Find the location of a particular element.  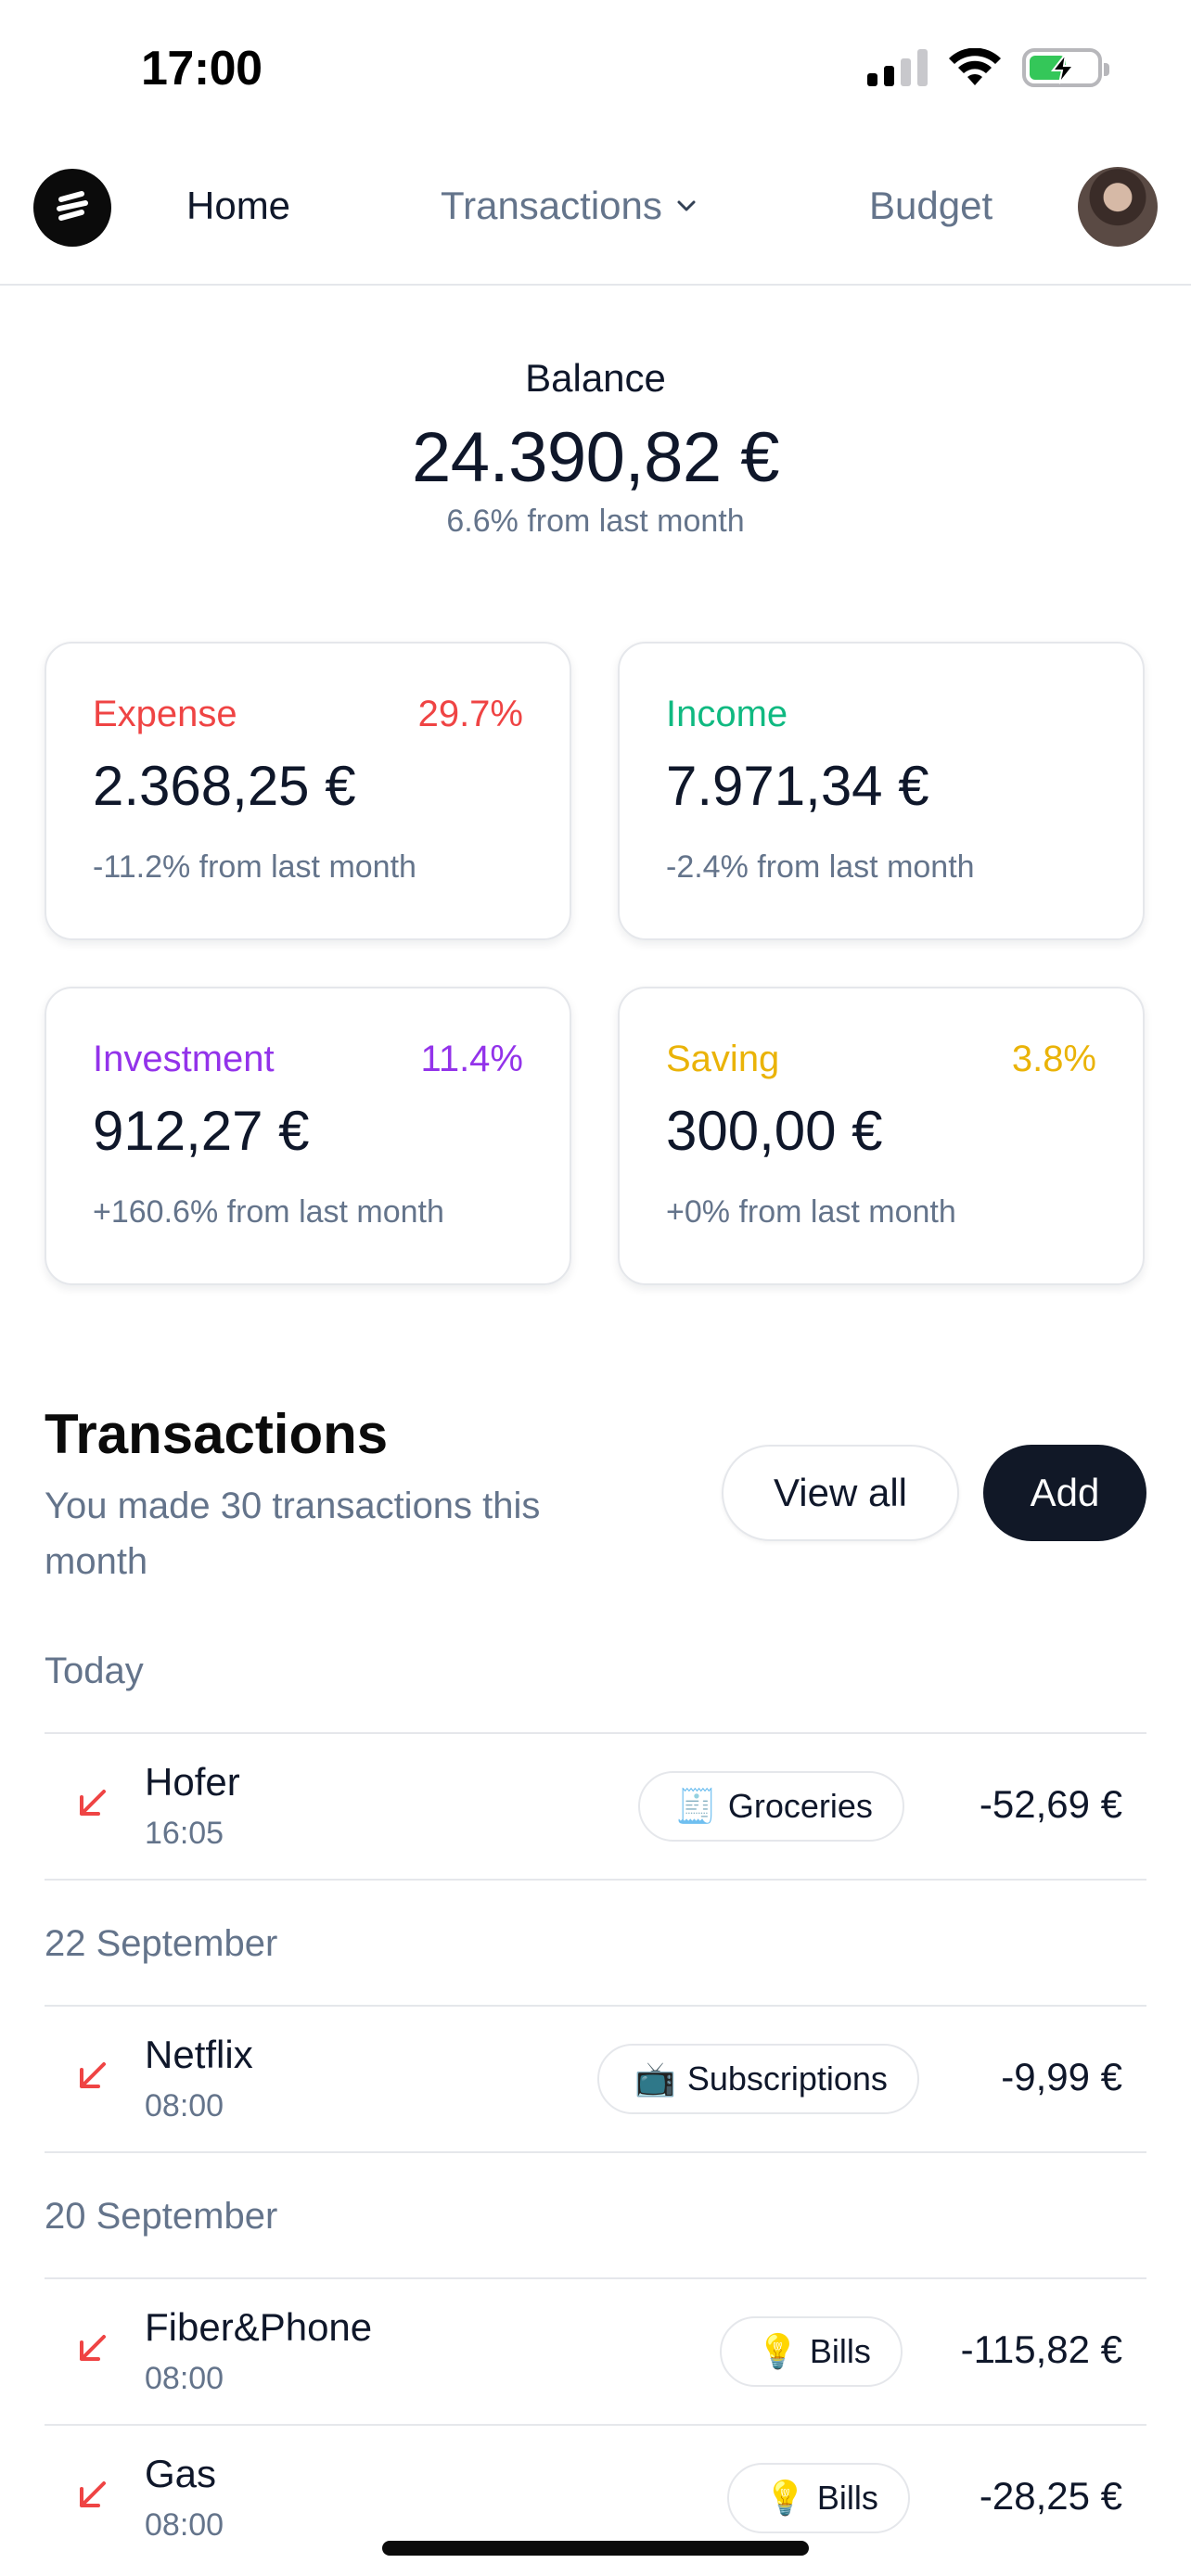

receipt-icon: 🧾 is located at coordinates (696, 1806).